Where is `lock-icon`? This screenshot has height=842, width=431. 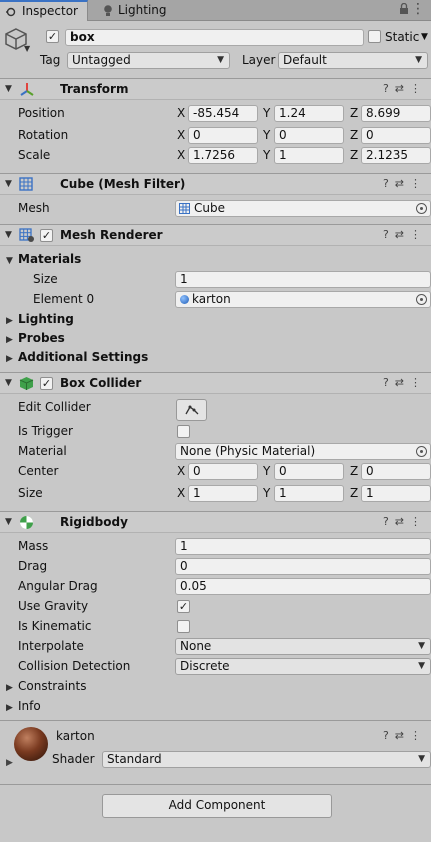
lock-icon is located at coordinates (404, 10).